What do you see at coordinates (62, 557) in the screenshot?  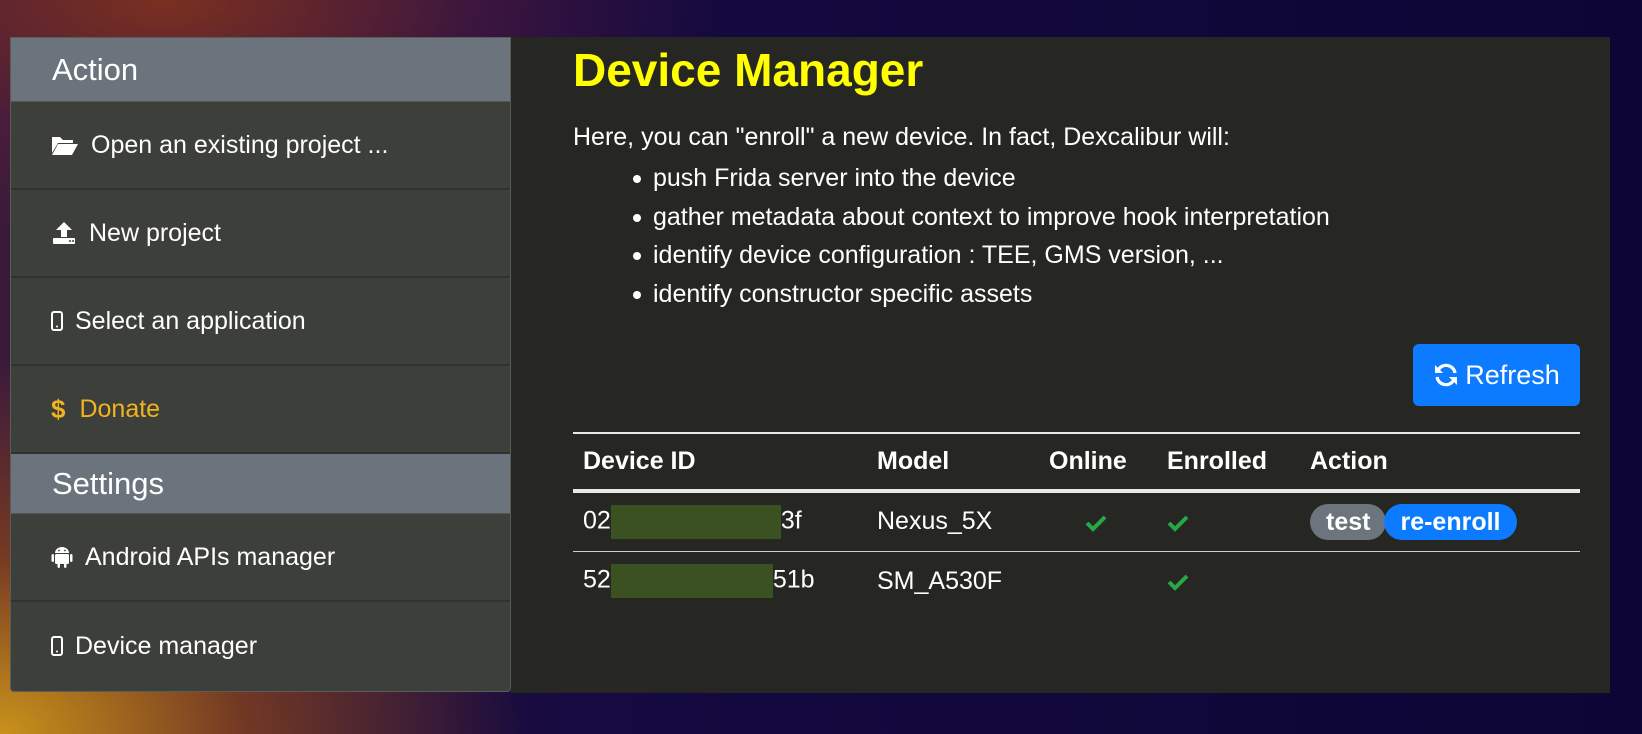 I see `android-icon` at bounding box center [62, 557].